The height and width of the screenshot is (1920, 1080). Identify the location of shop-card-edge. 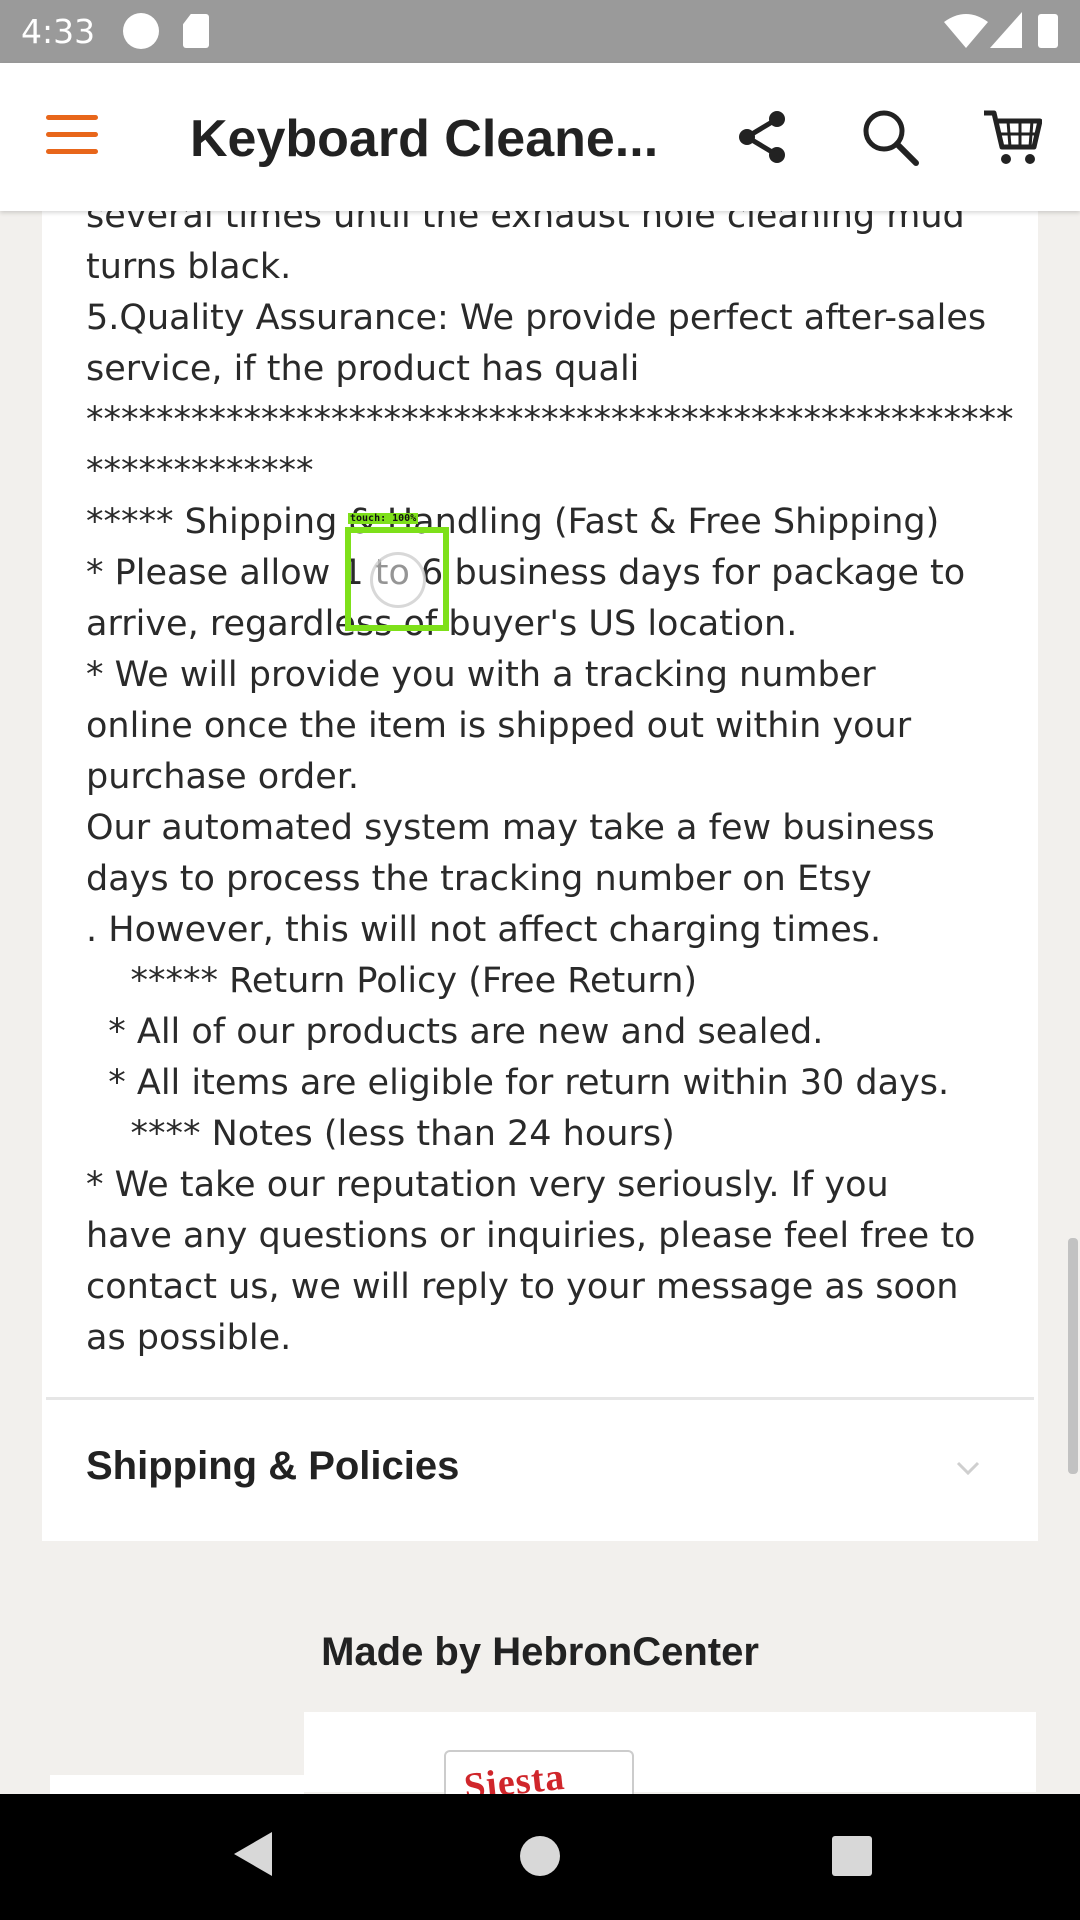
(177, 1785).